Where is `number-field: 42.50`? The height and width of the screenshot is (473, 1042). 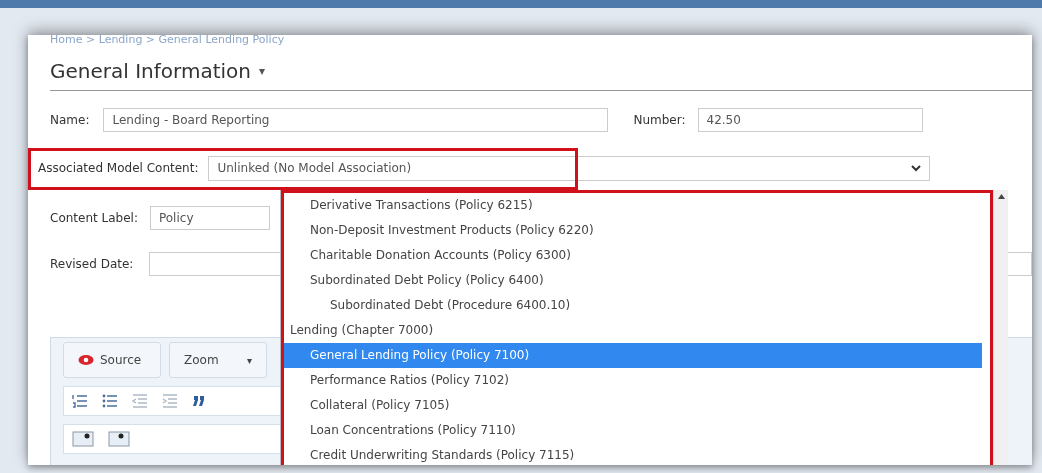 number-field: 42.50 is located at coordinates (810, 120).